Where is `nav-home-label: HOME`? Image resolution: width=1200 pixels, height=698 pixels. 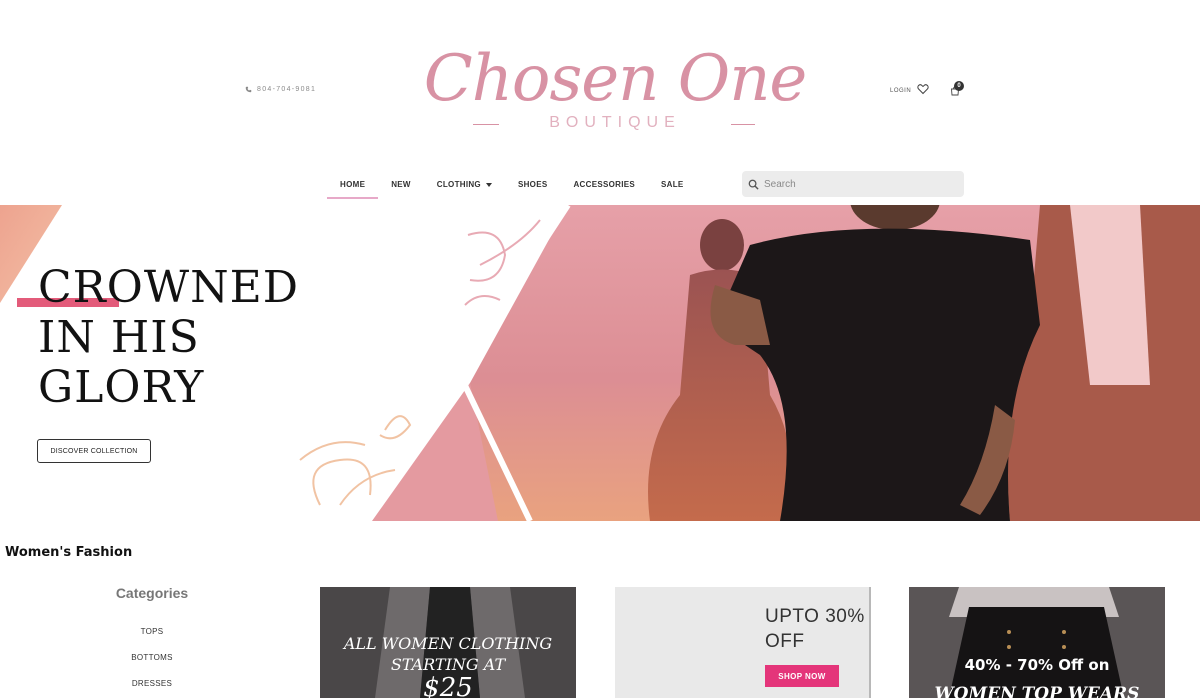
nav-home-label: HOME is located at coordinates (353, 184).